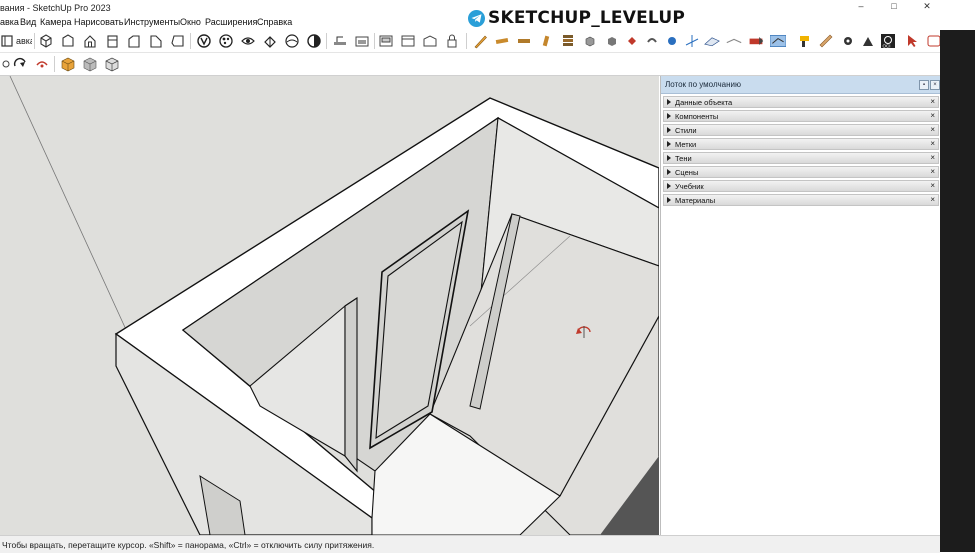 The width and height of the screenshot is (975, 553). Describe the element at coordinates (935, 85) in the screenshot. I see `tray-close-button: ×` at that location.